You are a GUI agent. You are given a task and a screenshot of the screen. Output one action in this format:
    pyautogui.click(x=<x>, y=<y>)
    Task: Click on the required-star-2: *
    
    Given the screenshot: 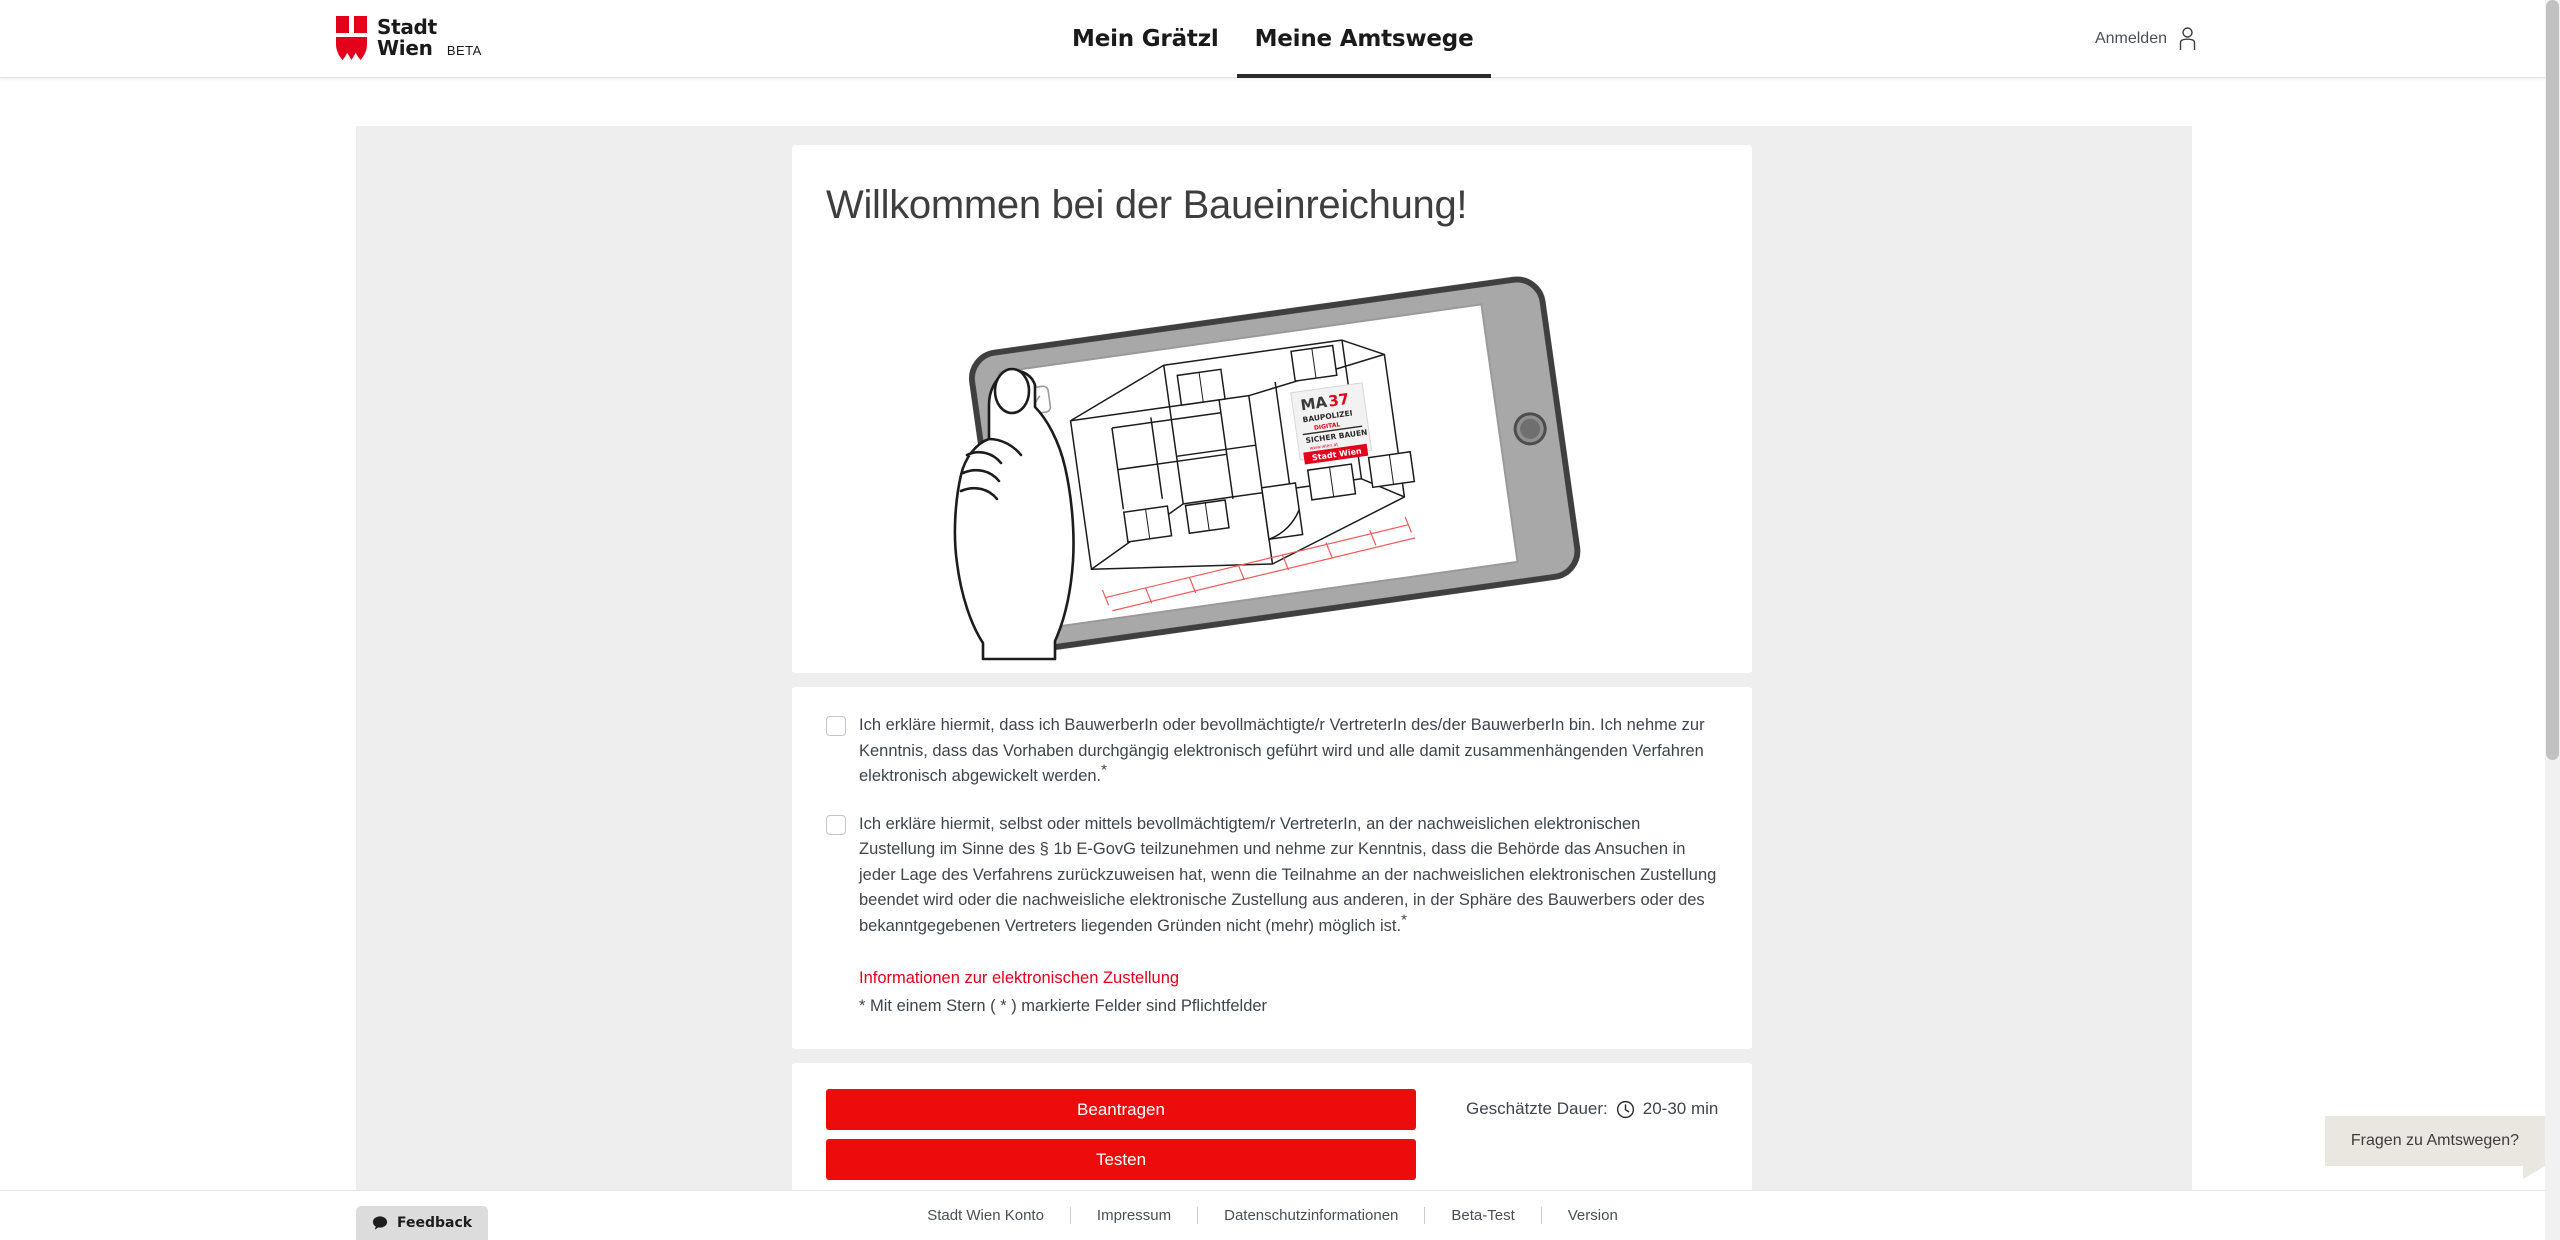 What is the action you would take?
    pyautogui.click(x=1404, y=919)
    